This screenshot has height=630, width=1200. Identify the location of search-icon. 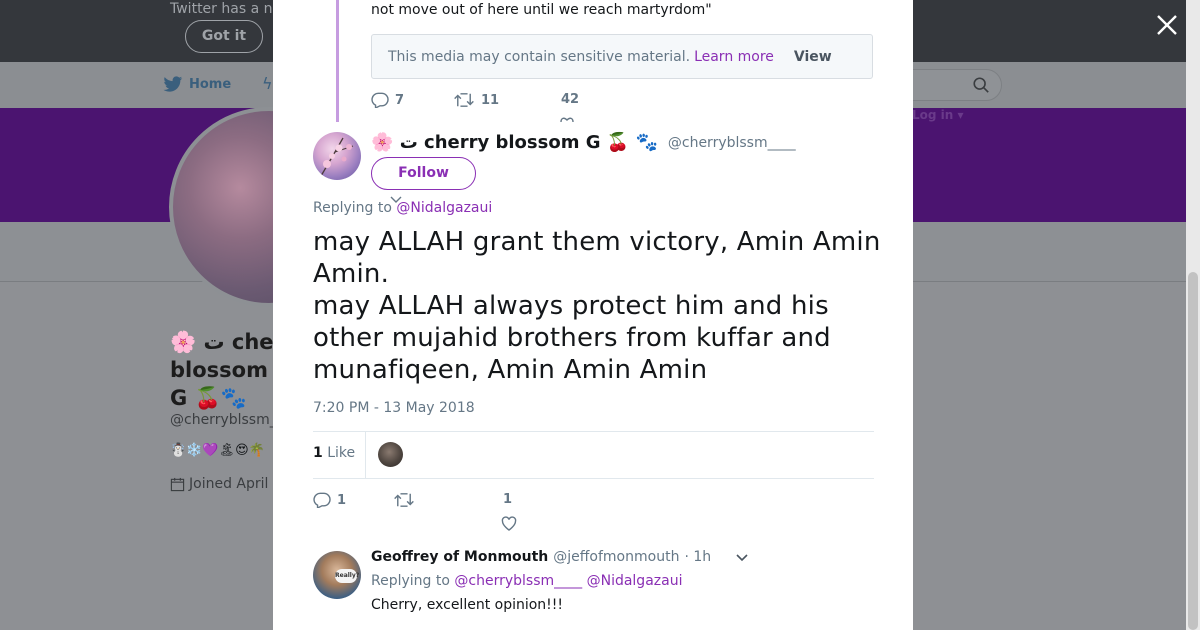
(981, 85).